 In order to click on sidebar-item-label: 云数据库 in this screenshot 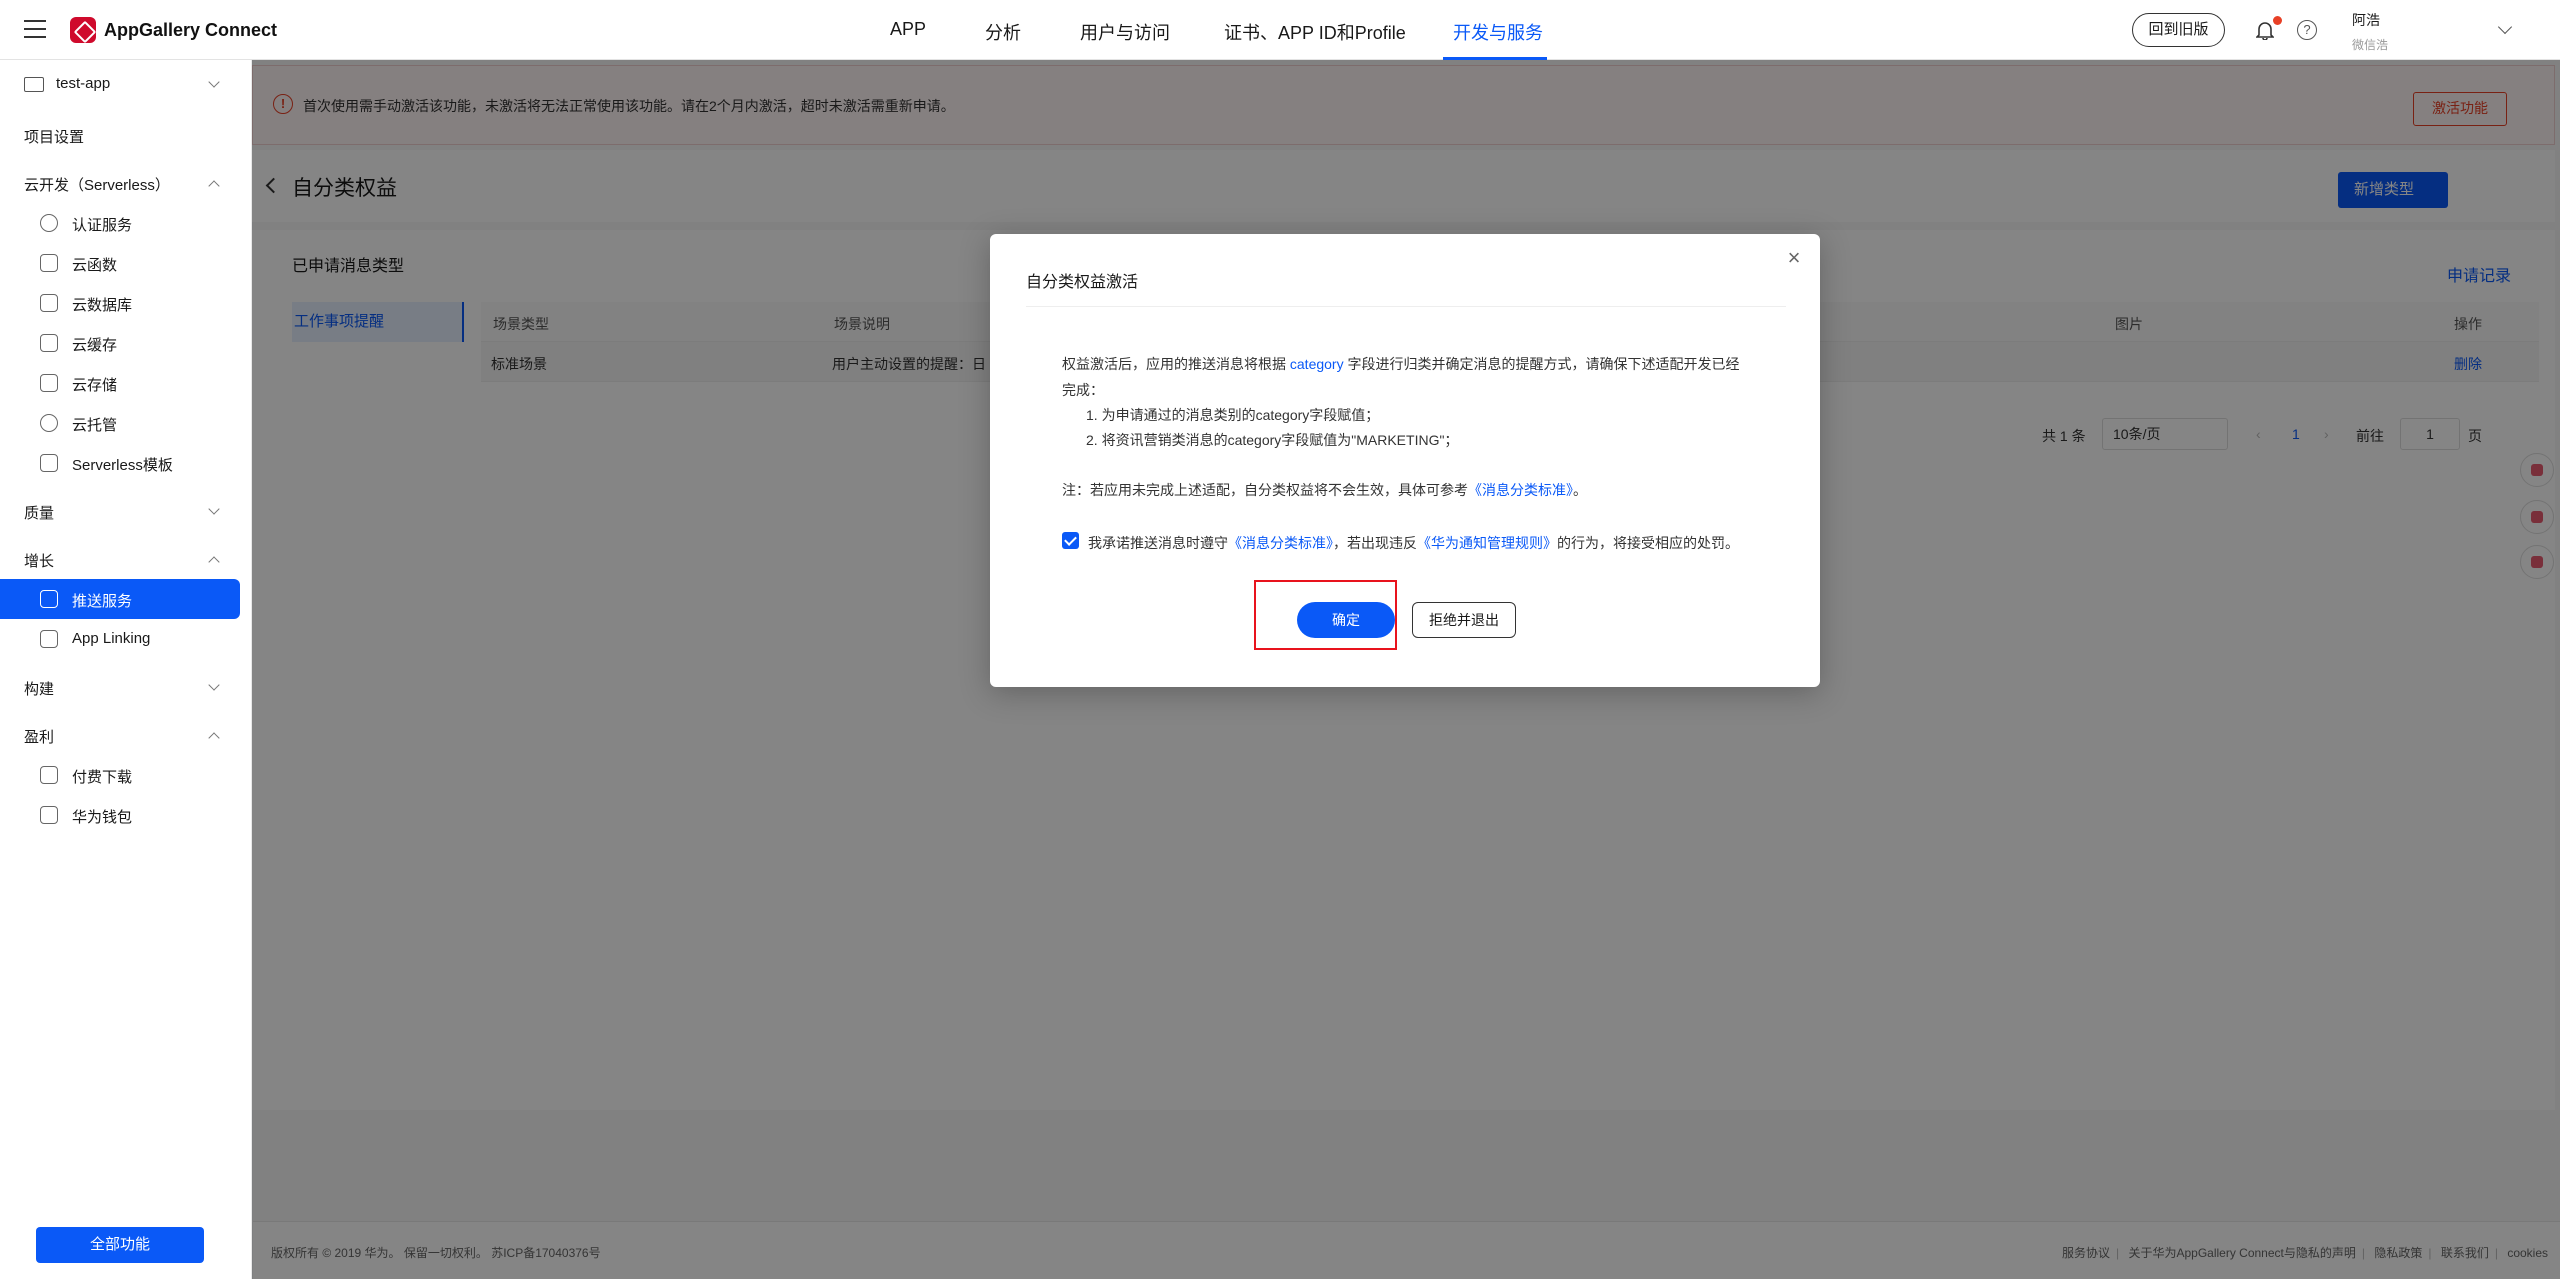, I will do `click(102, 305)`.